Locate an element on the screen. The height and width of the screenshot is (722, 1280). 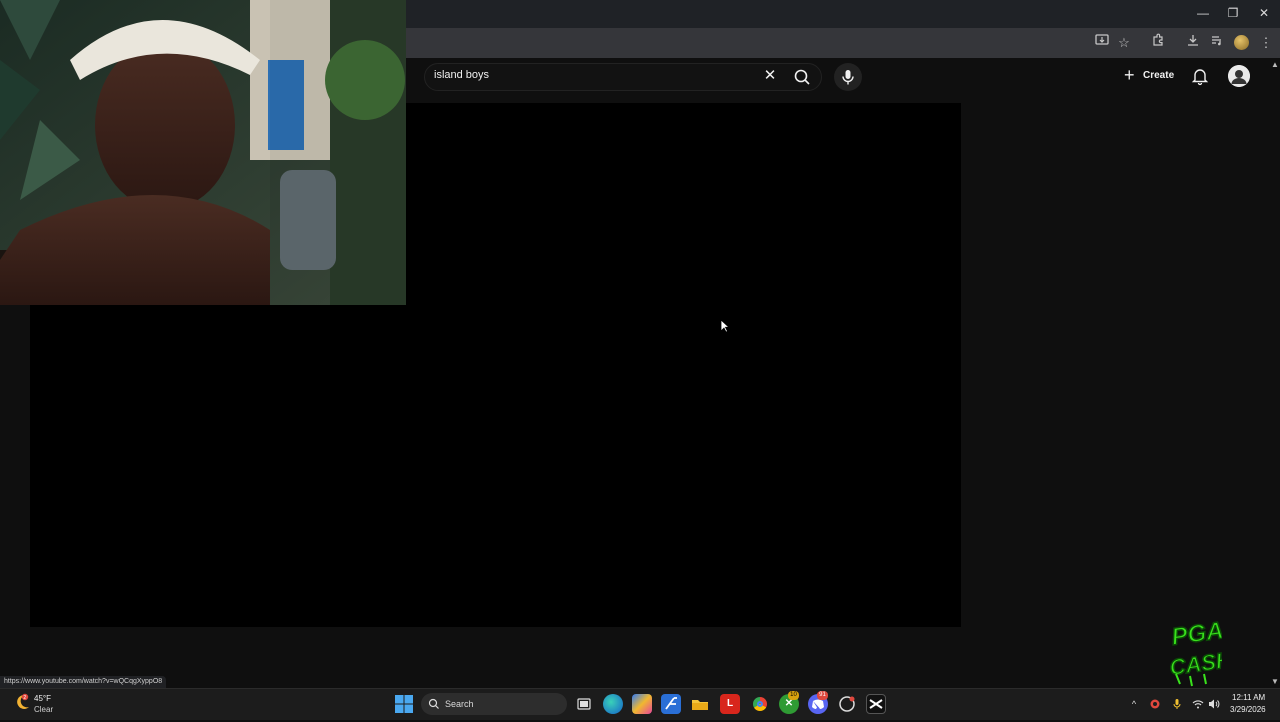
pga-cash-logo: PGA CASH is located at coordinates (1200, 648).